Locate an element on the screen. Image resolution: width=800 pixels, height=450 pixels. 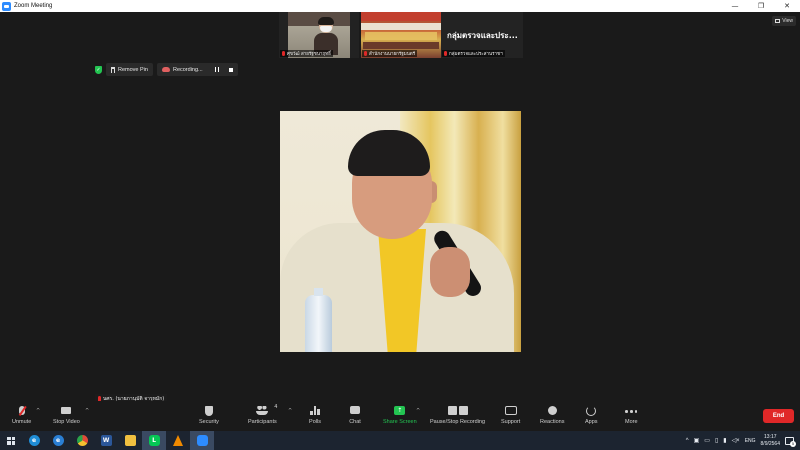
zoom-logo-icon is located at coordinates (6, 6).